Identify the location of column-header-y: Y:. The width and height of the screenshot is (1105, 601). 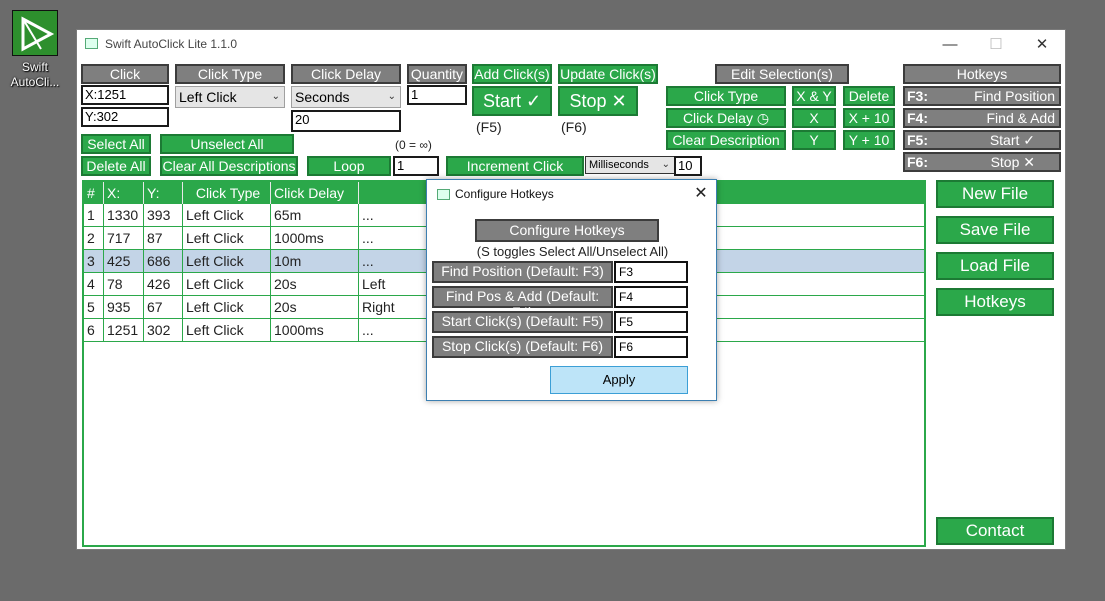
(163, 193).